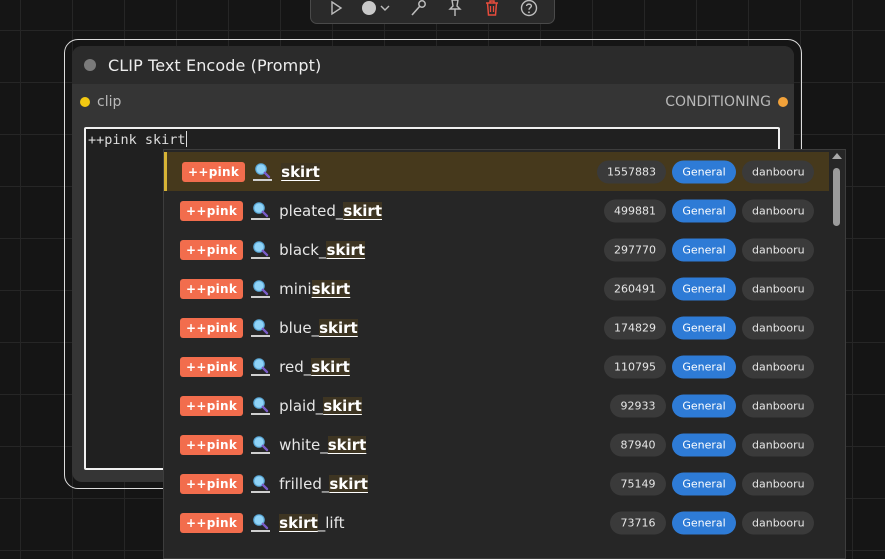  What do you see at coordinates (336, 10) in the screenshot?
I see `play-icon` at bounding box center [336, 10].